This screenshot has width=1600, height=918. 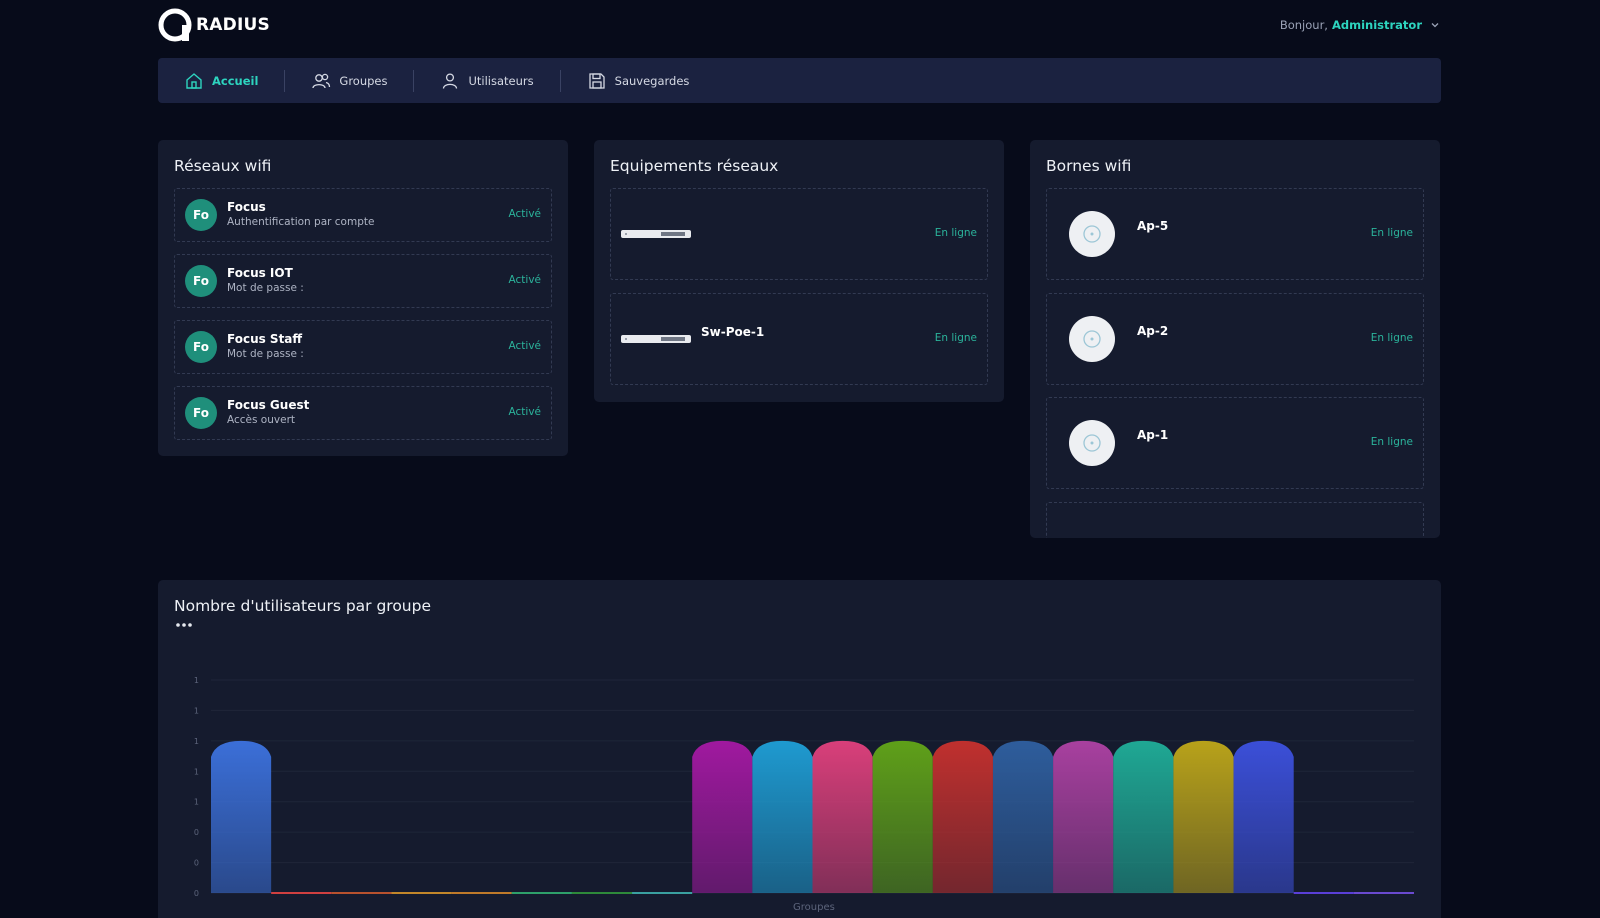 I want to click on nav-item-utilisateurs: Utilisateurs, so click(x=487, y=80).